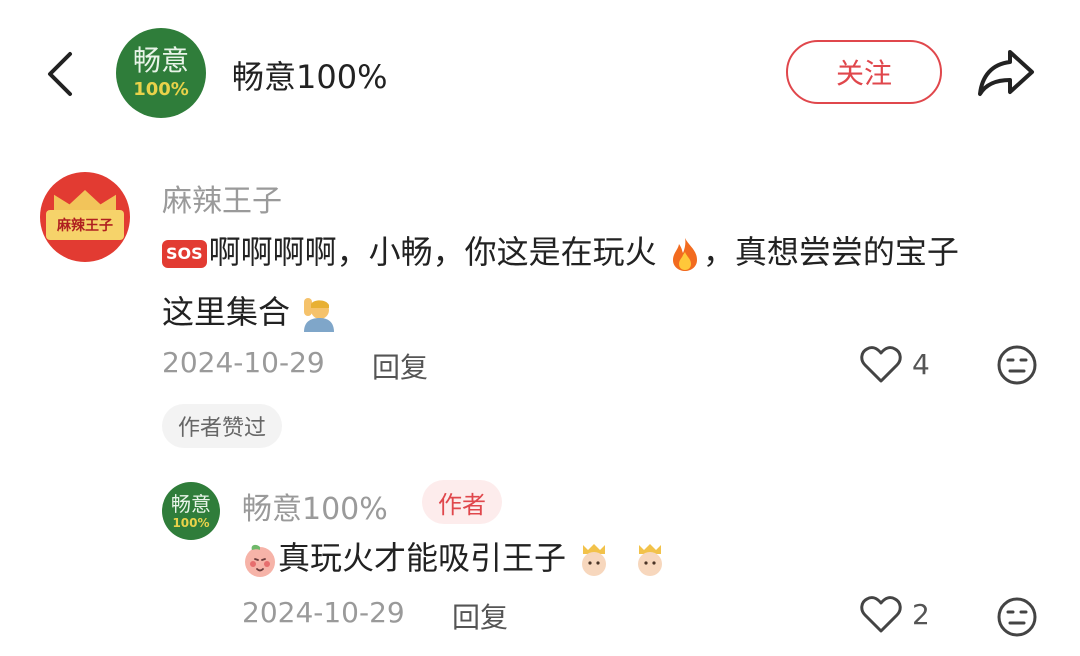 This screenshot has width=1080, height=656. I want to click on peach-blush-emoji-icon, so click(260, 560).